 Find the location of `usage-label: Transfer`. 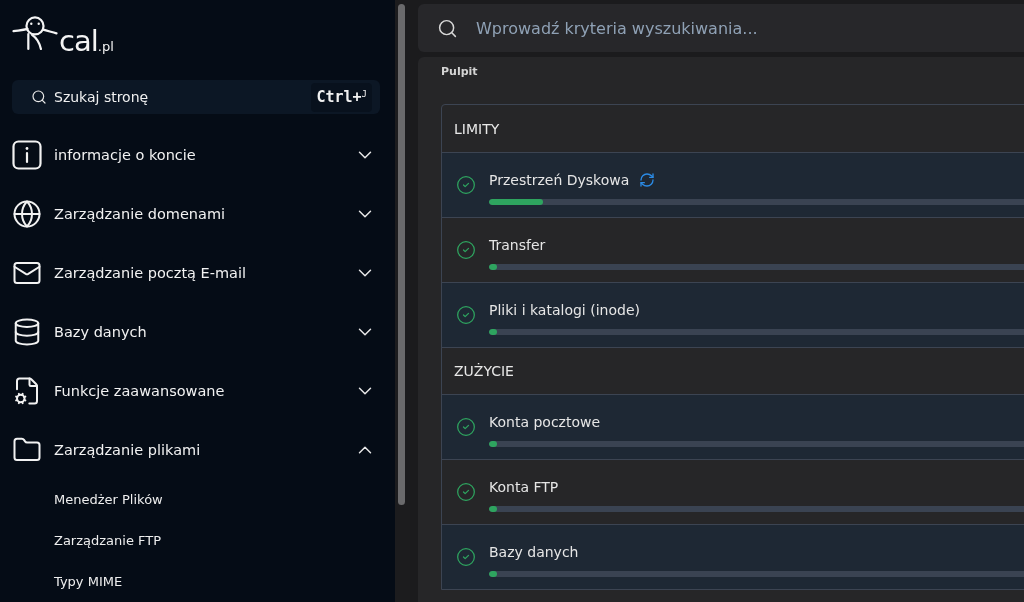

usage-label: Transfer is located at coordinates (517, 244).